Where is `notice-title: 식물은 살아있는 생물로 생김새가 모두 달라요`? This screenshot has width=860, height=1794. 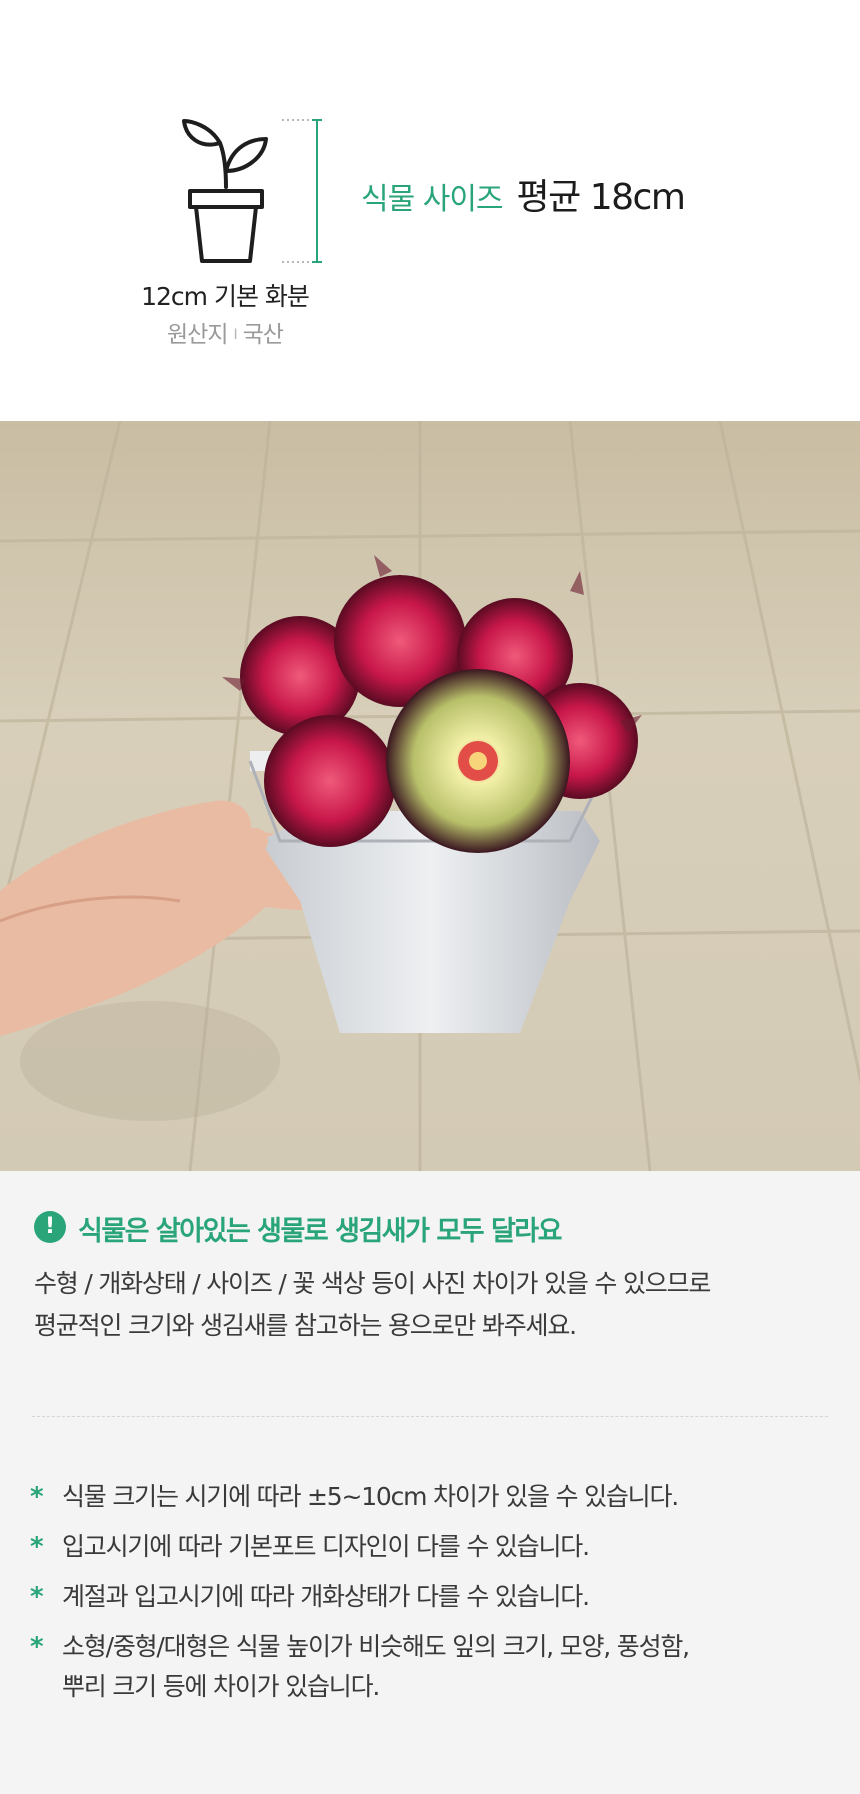
notice-title: 식물은 살아있는 생물로 생김새가 모두 달라요 is located at coordinates (320, 1231).